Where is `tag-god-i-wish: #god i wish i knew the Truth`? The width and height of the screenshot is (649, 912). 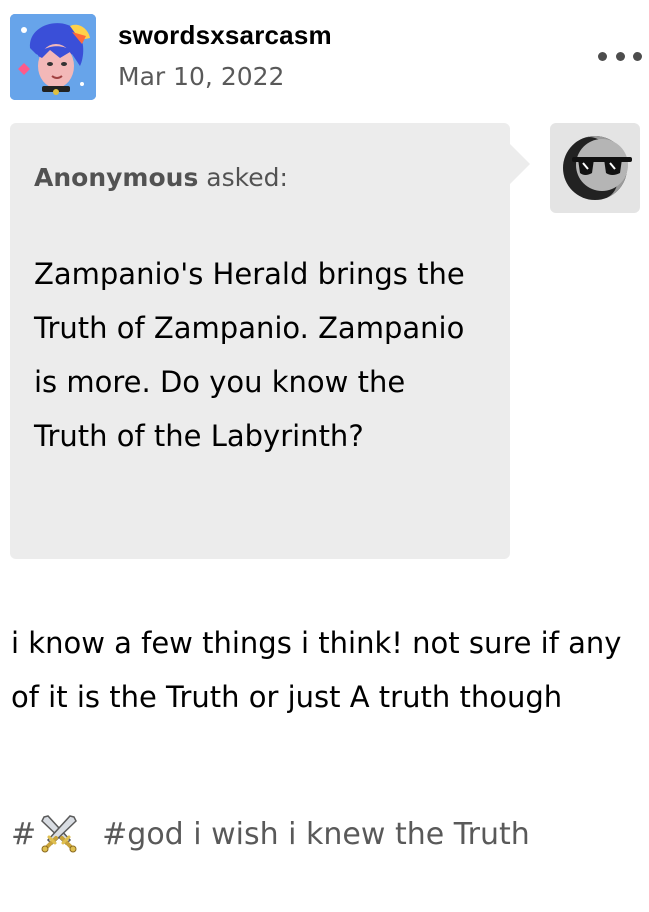
tag-god-i-wish: #god i wish i knew the Truth is located at coordinates (316, 834).